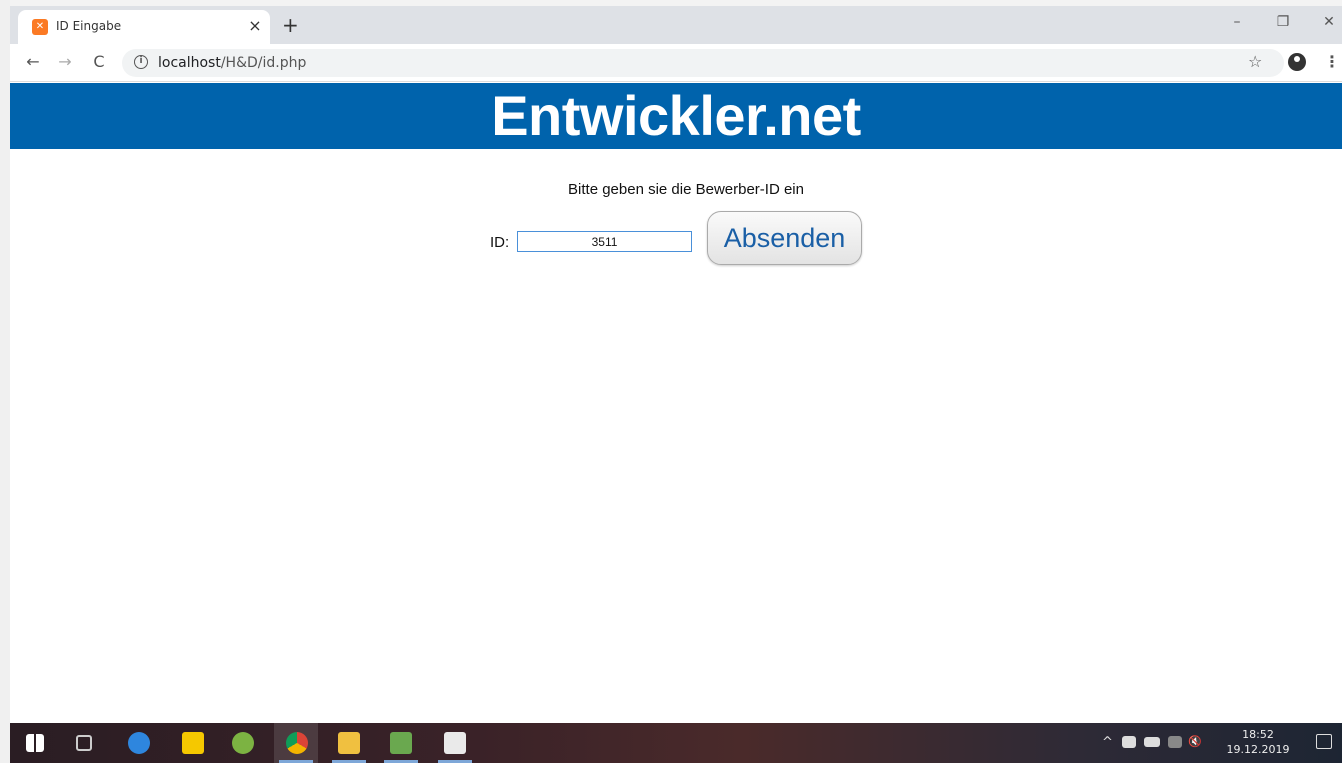 The height and width of the screenshot is (763, 1342). I want to click on sound-muted-icon: 🔇, so click(1195, 741).